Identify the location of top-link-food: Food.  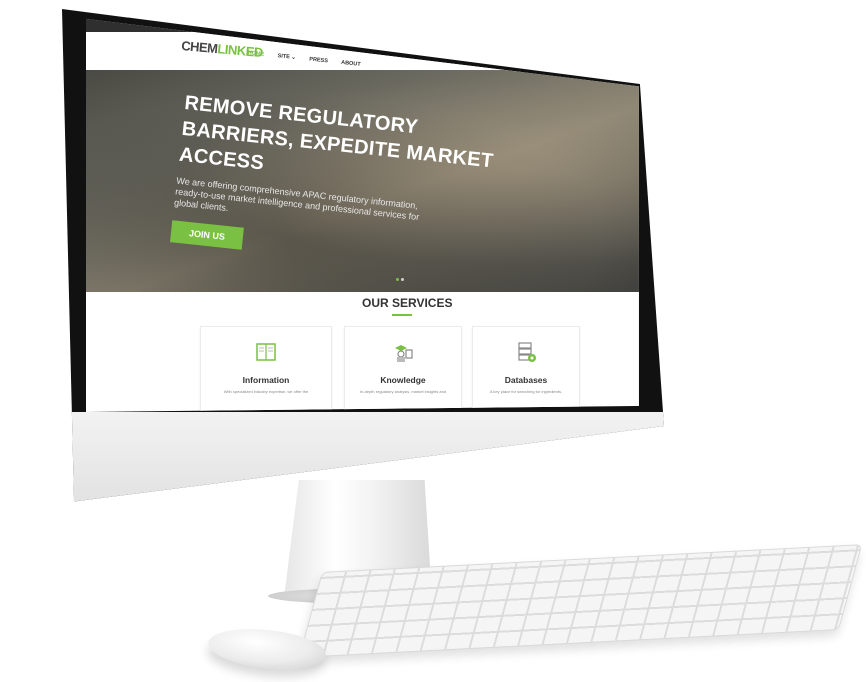
(279, 33).